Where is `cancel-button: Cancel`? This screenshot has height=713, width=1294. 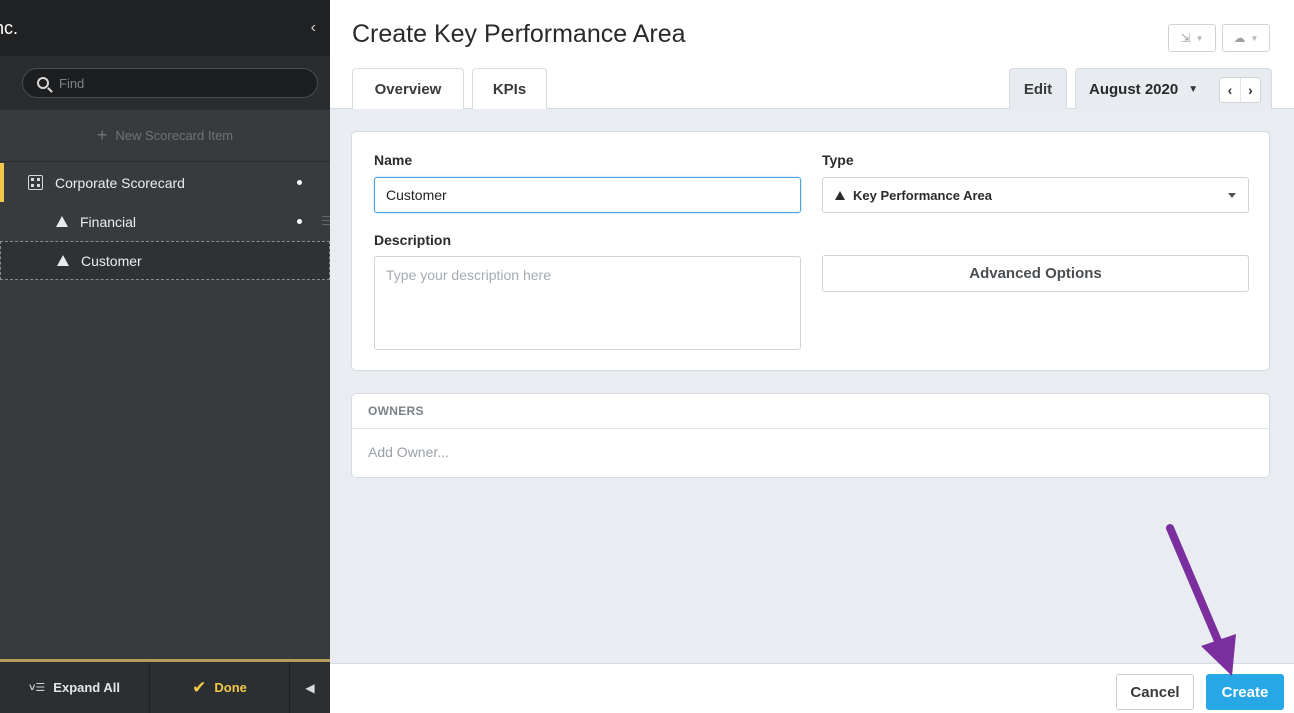 cancel-button: Cancel is located at coordinates (1155, 692).